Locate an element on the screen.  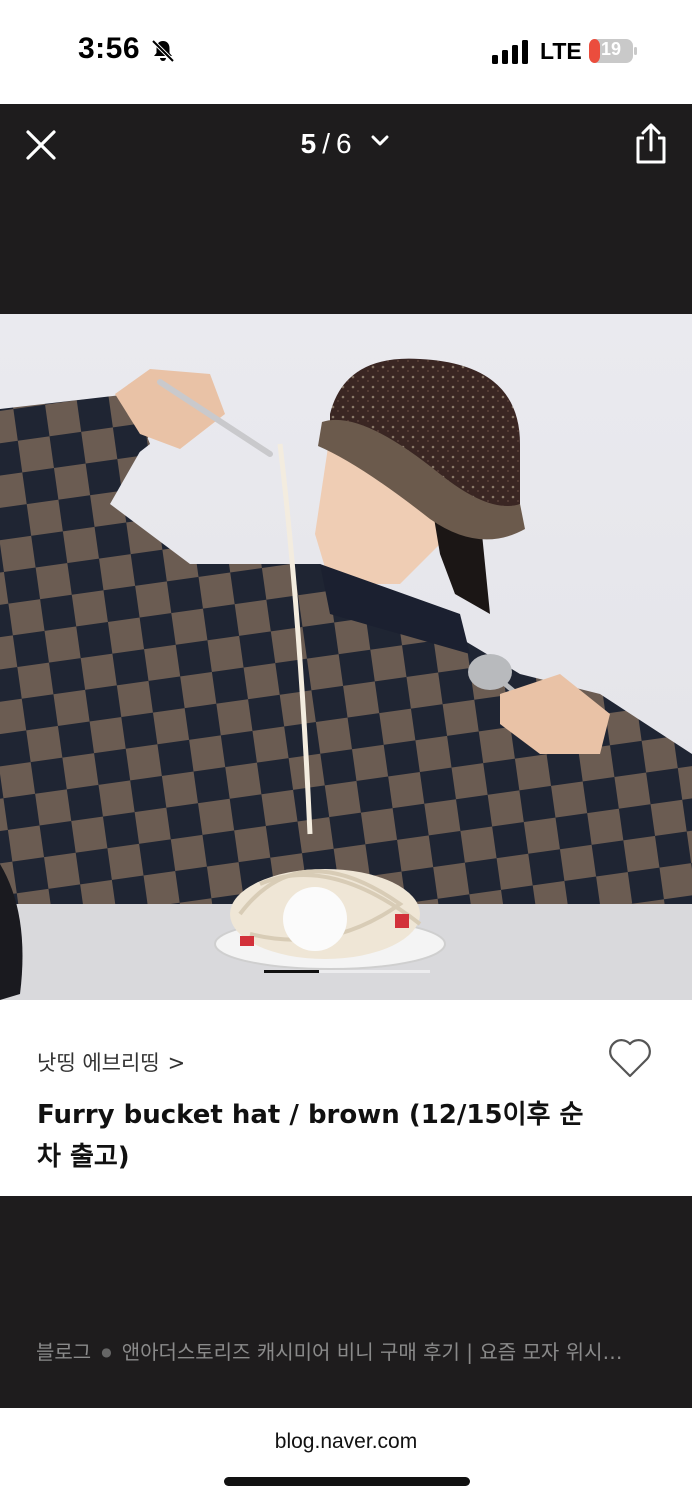
source-type: 블로그 is located at coordinates (64, 1352).